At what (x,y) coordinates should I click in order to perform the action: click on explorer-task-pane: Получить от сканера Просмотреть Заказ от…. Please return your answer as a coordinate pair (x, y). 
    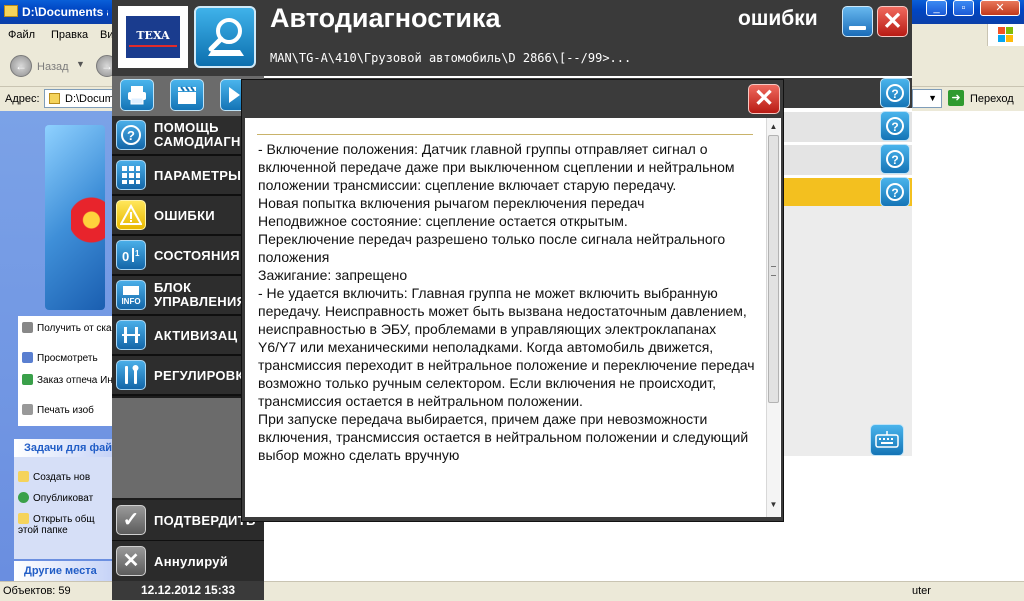
    Looking at the image, I should click on (56, 346).